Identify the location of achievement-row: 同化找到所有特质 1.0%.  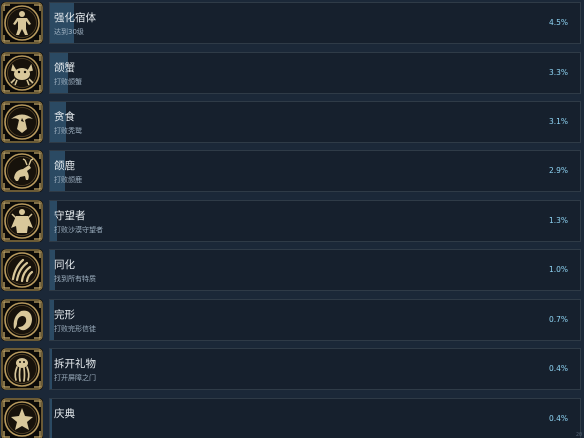
(292, 271).